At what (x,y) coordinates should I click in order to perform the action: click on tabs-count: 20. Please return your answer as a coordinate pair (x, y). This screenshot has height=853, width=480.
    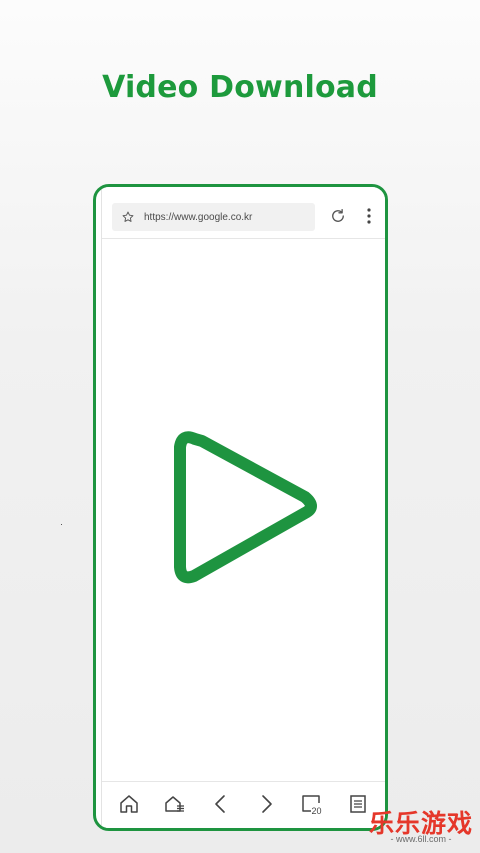
    Looking at the image, I should click on (317, 811).